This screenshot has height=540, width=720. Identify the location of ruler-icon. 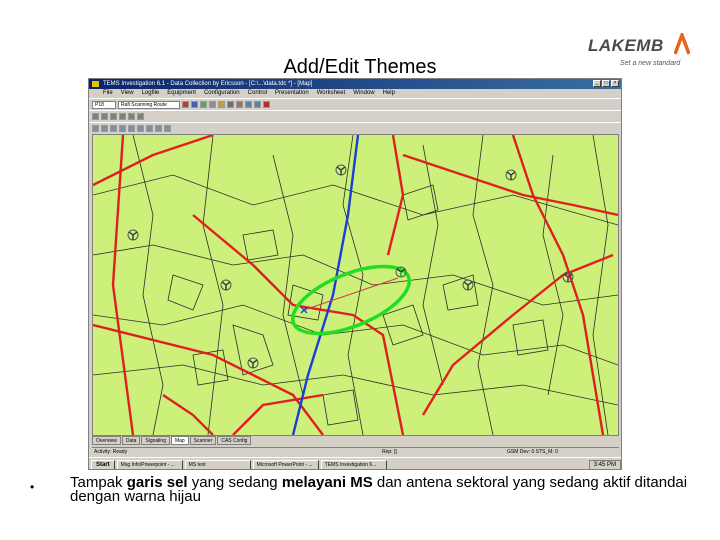
(149, 128).